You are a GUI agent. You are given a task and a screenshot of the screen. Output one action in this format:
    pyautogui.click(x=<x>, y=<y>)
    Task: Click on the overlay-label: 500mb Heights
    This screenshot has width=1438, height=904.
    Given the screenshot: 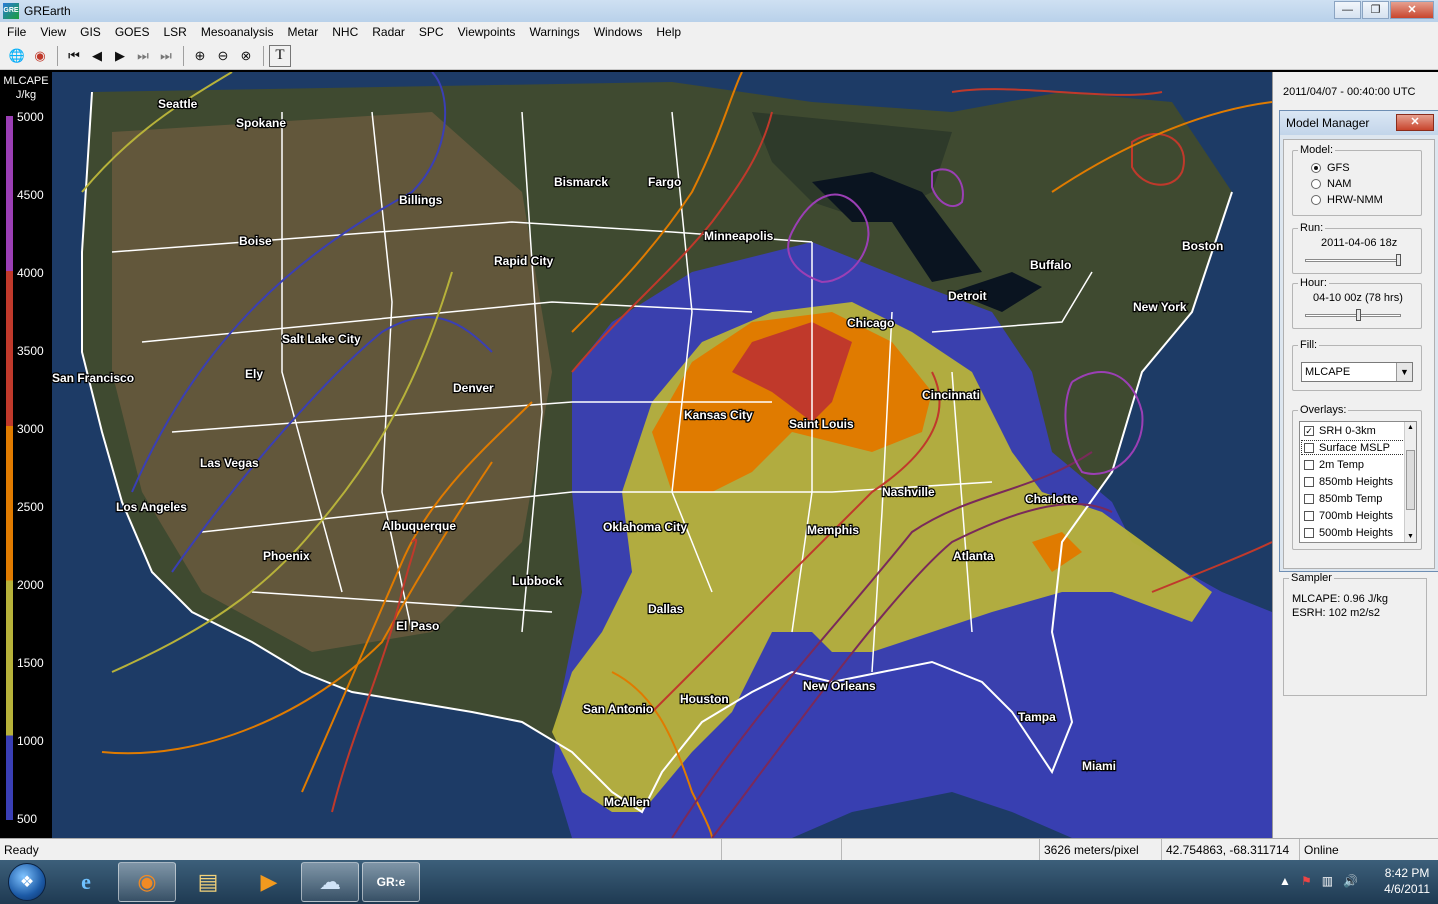 What is the action you would take?
    pyautogui.click(x=1356, y=532)
    